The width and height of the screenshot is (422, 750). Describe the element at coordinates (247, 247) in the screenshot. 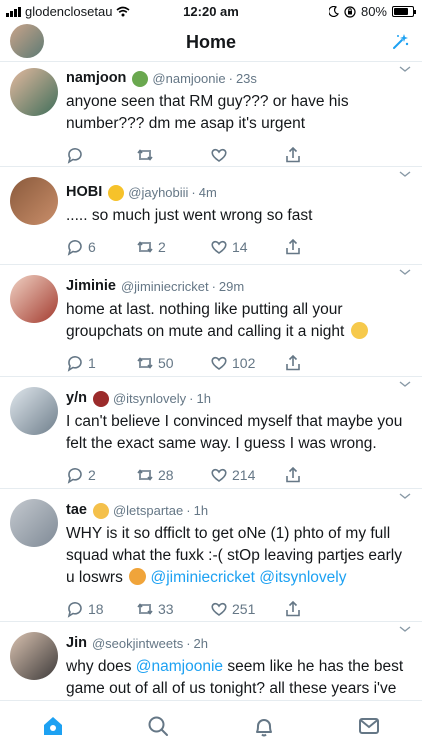

I see `like-button: 14` at that location.